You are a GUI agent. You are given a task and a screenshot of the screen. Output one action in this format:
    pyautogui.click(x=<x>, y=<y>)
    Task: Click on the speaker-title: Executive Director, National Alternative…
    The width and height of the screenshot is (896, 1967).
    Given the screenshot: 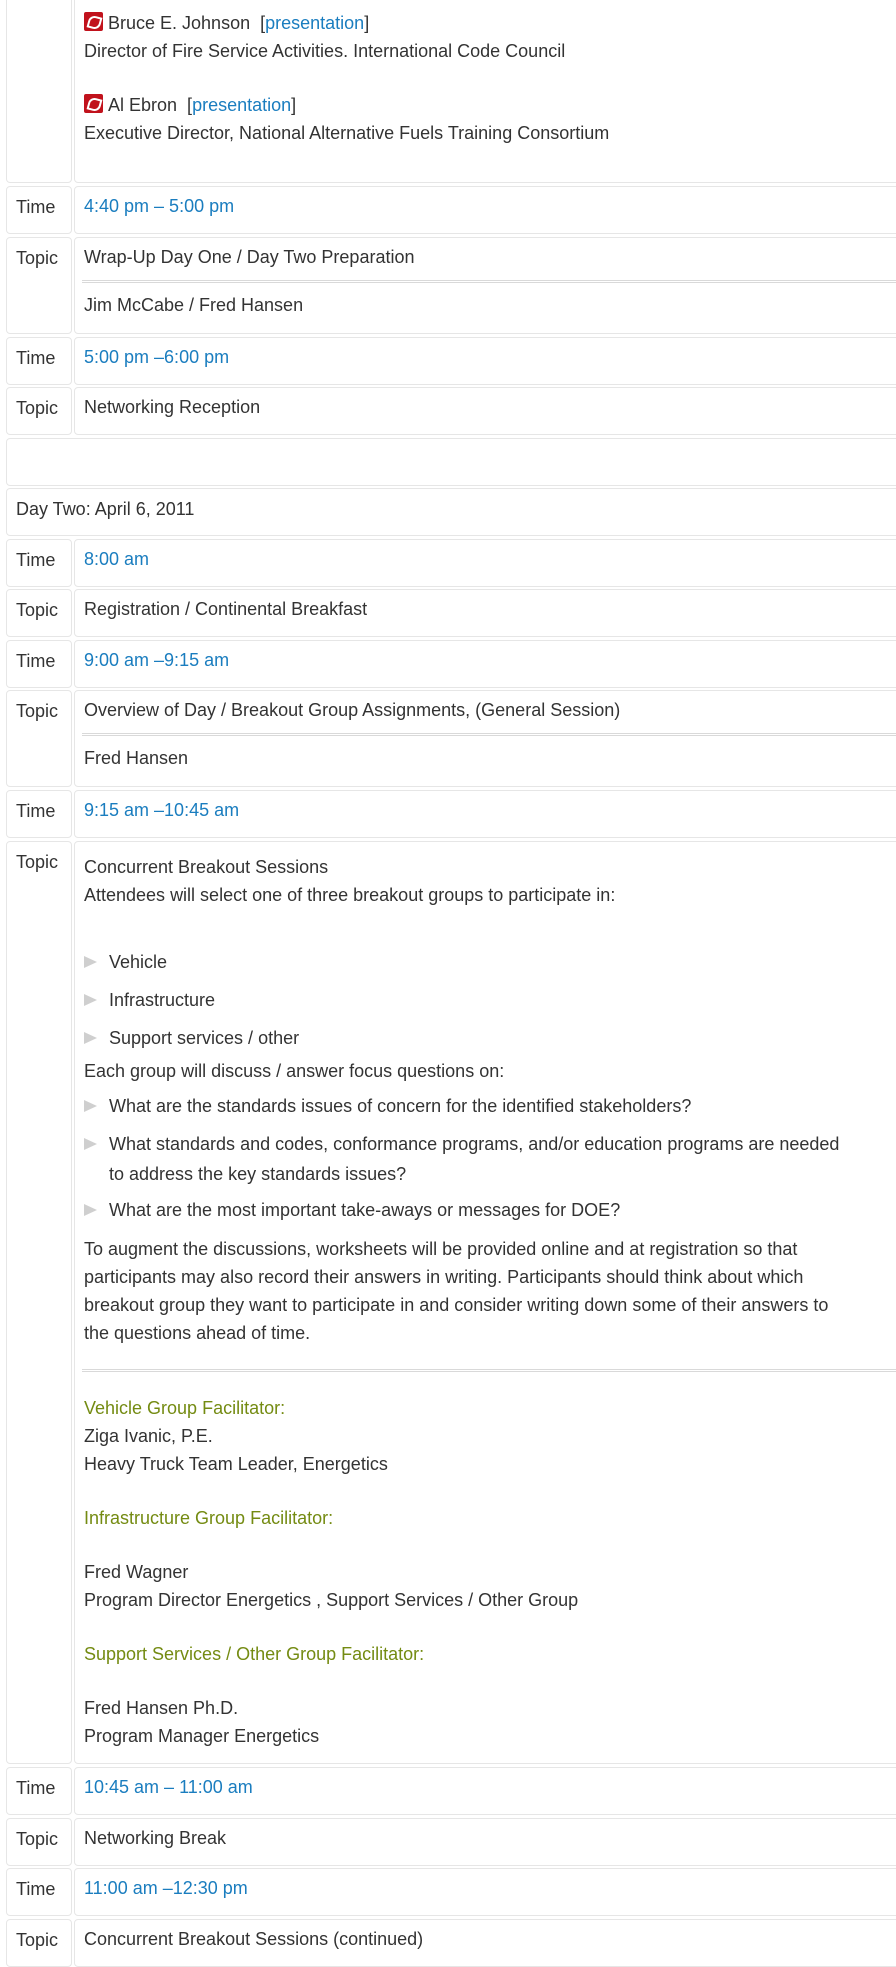 What is the action you would take?
    pyautogui.click(x=347, y=133)
    